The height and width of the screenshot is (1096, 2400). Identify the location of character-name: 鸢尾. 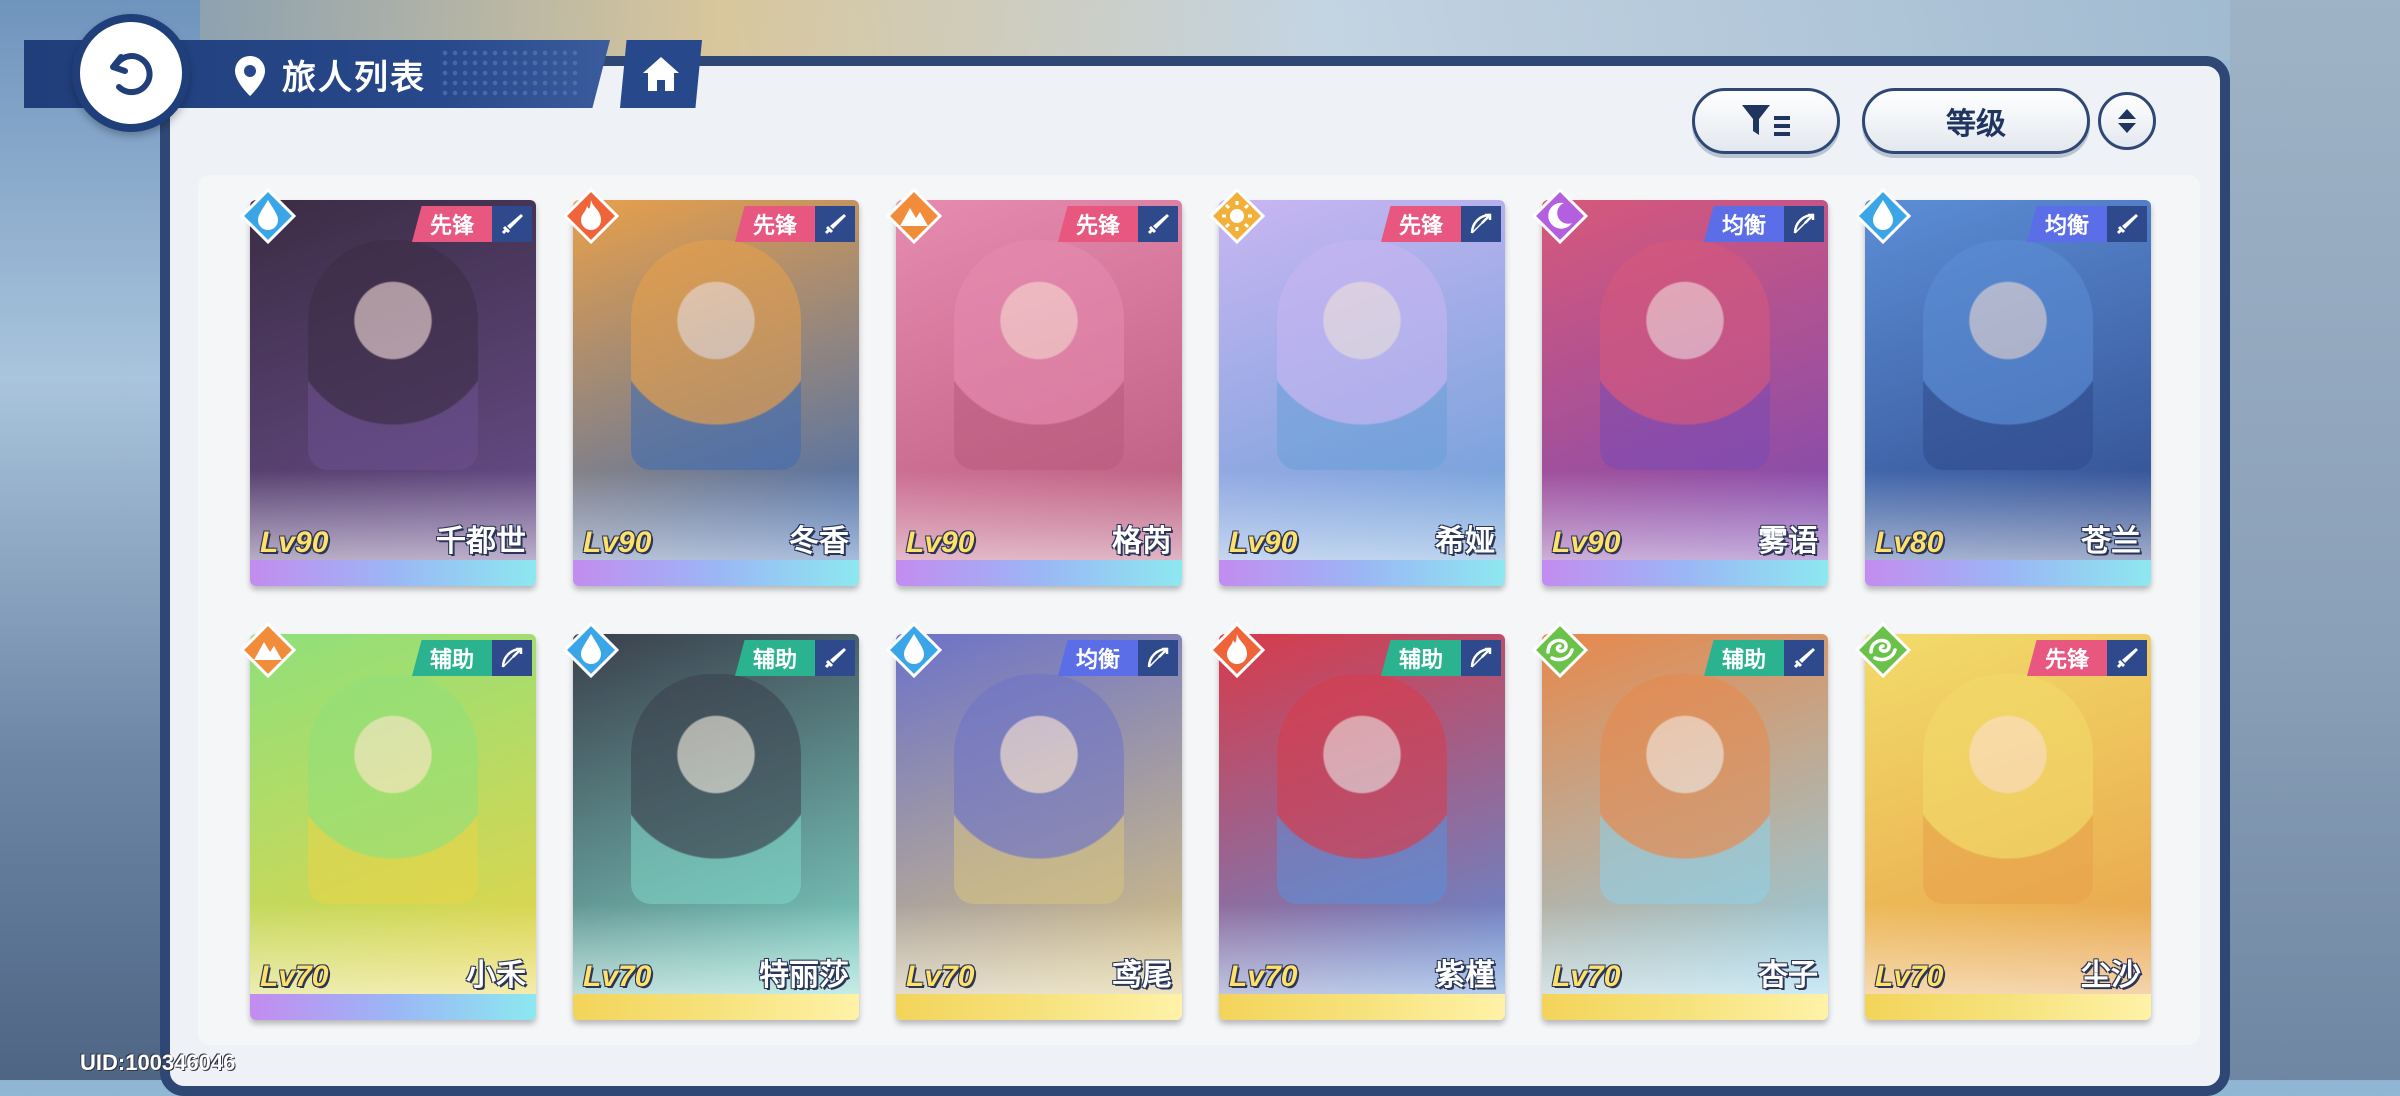
(1142, 975).